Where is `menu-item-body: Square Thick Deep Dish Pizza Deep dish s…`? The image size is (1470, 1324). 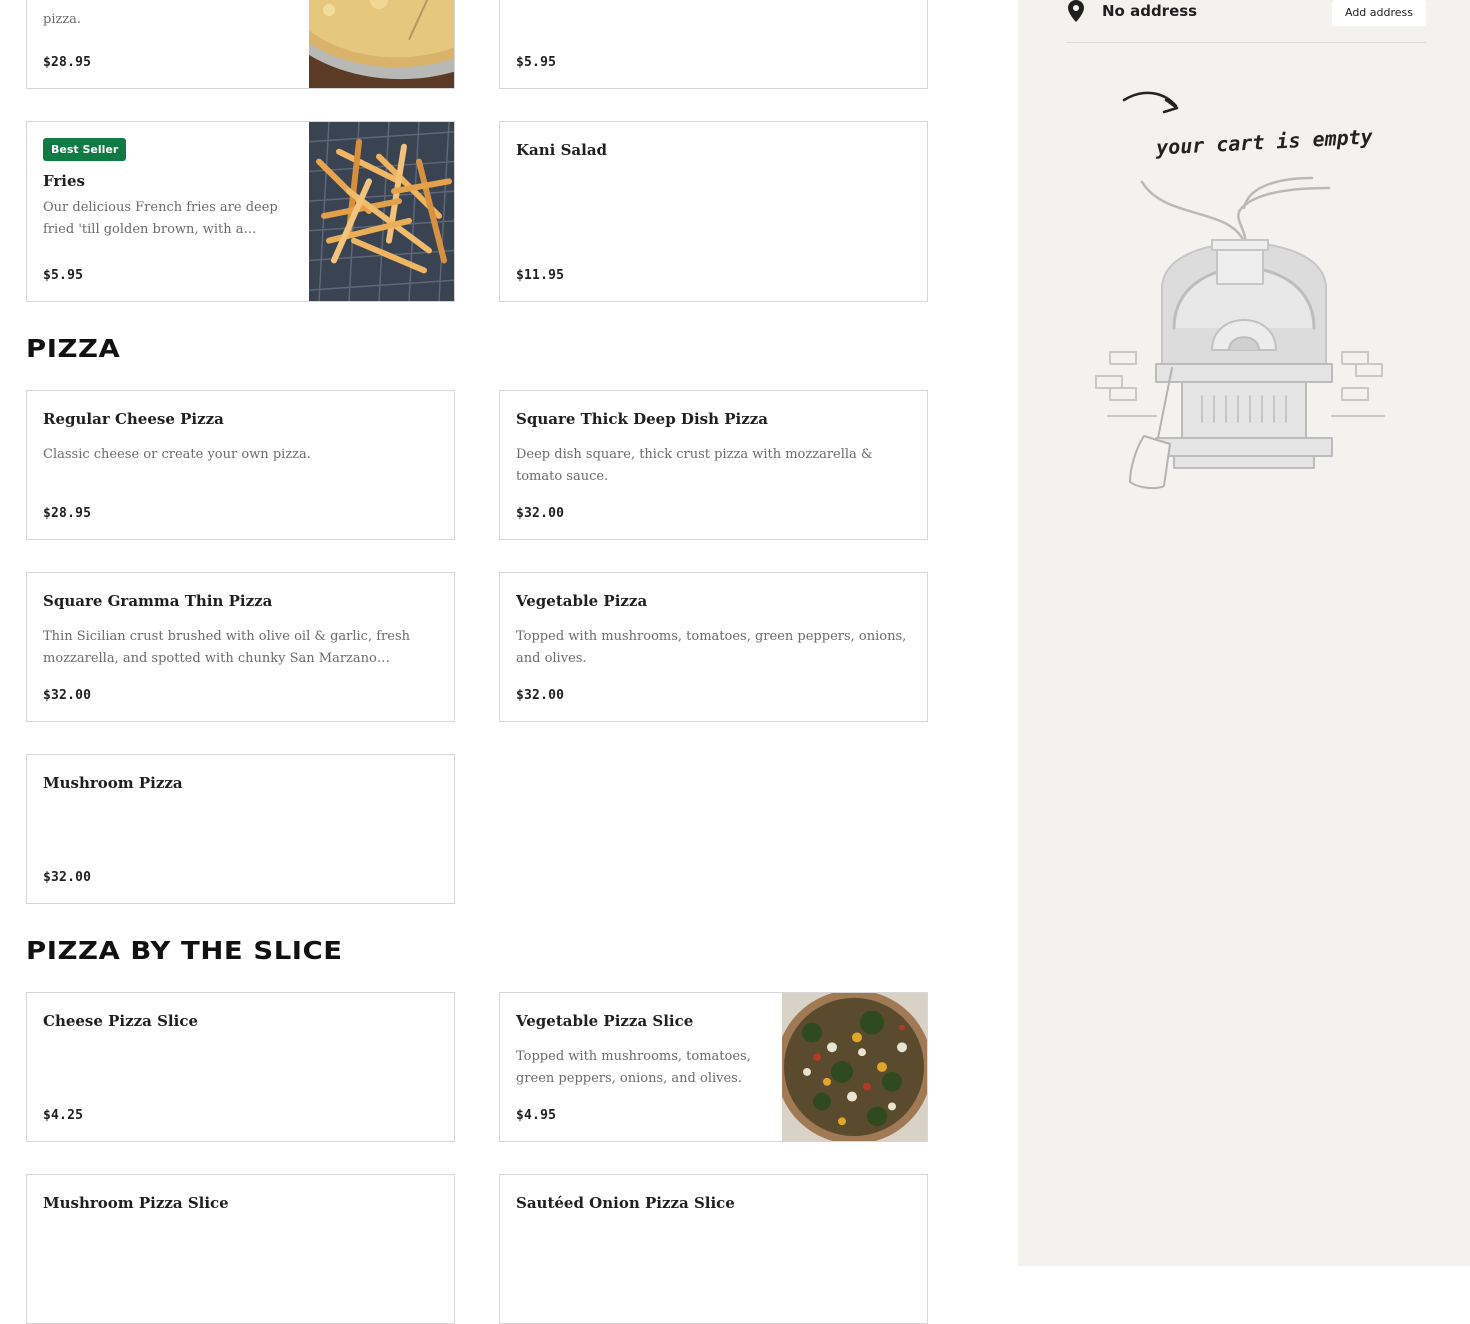
menu-item-body: Square Thick Deep Dish Pizza Deep dish s… is located at coordinates (713, 465).